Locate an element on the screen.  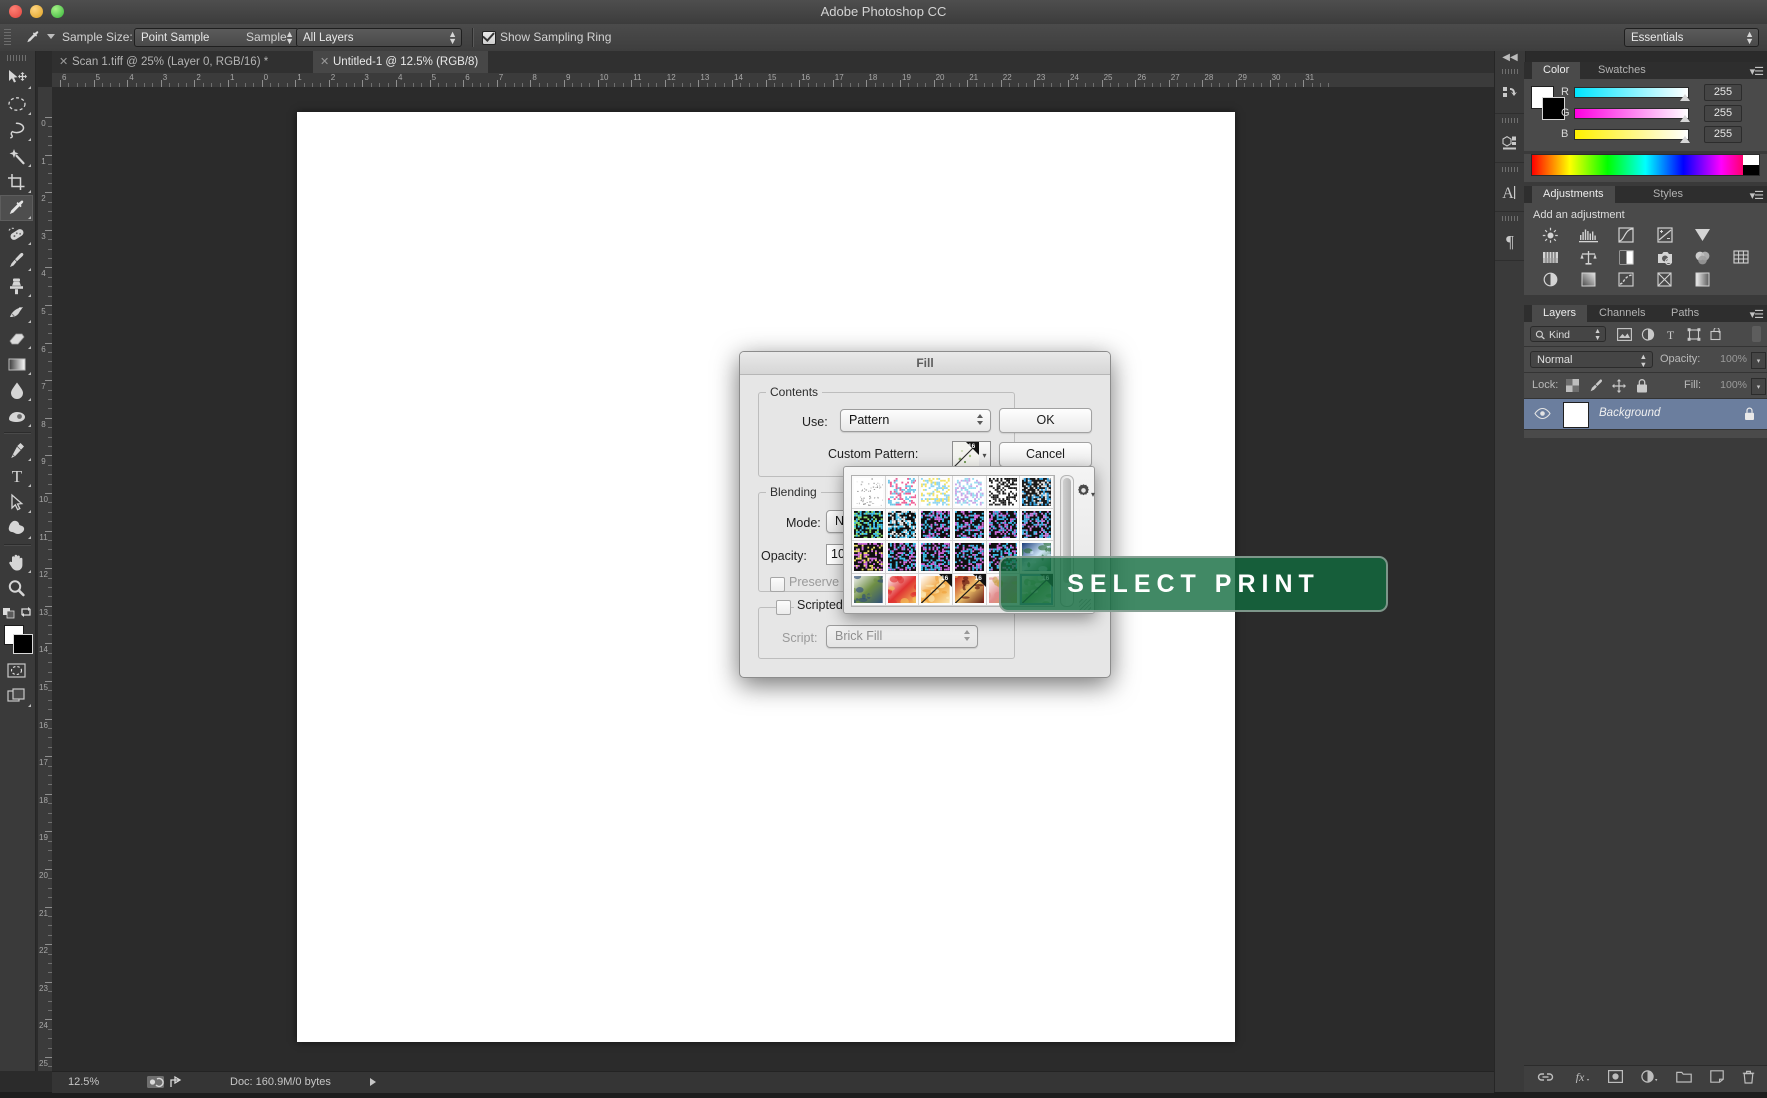
pen-tool is located at coordinates (16, 450).